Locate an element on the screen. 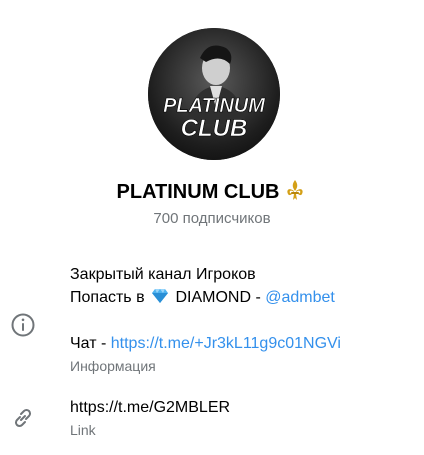 The image size is (424, 455). info-caption: Информация is located at coordinates (113, 366).